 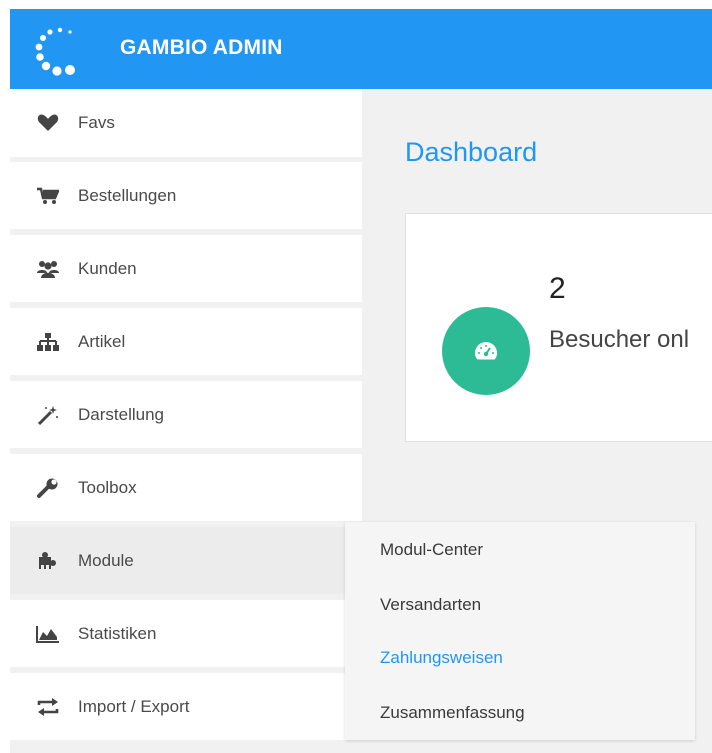 What do you see at coordinates (186, 343) in the screenshot?
I see `sidebar-item-artikel: Artikel` at bounding box center [186, 343].